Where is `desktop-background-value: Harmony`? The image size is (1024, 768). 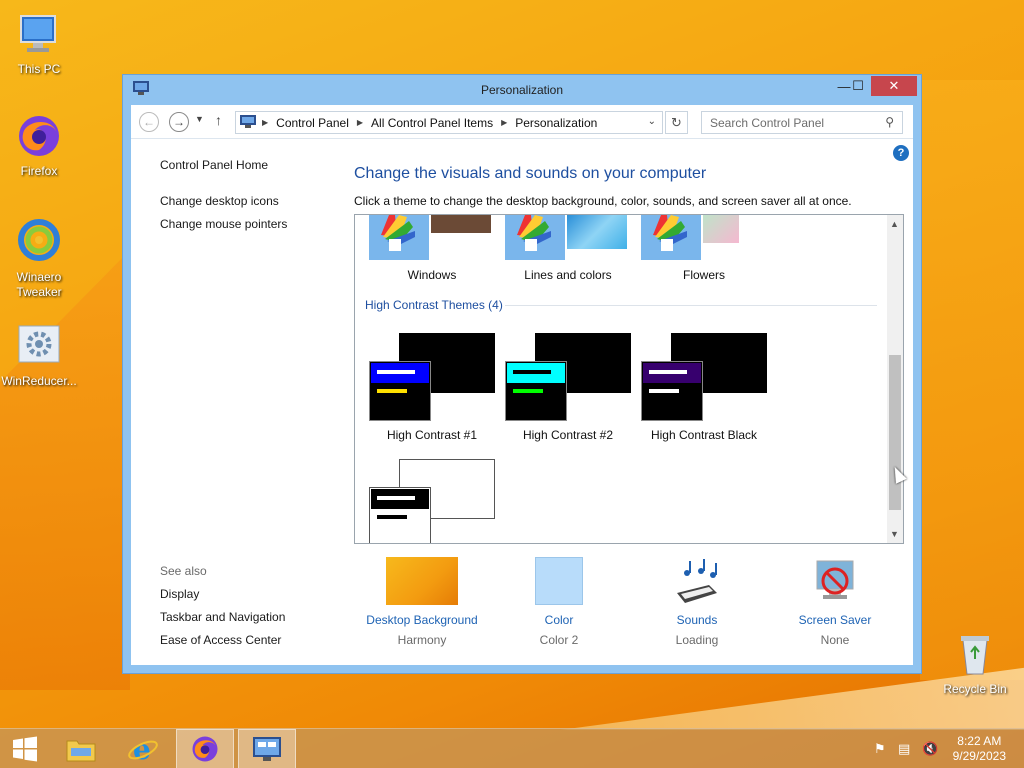 desktop-background-value: Harmony is located at coordinates (422, 640).